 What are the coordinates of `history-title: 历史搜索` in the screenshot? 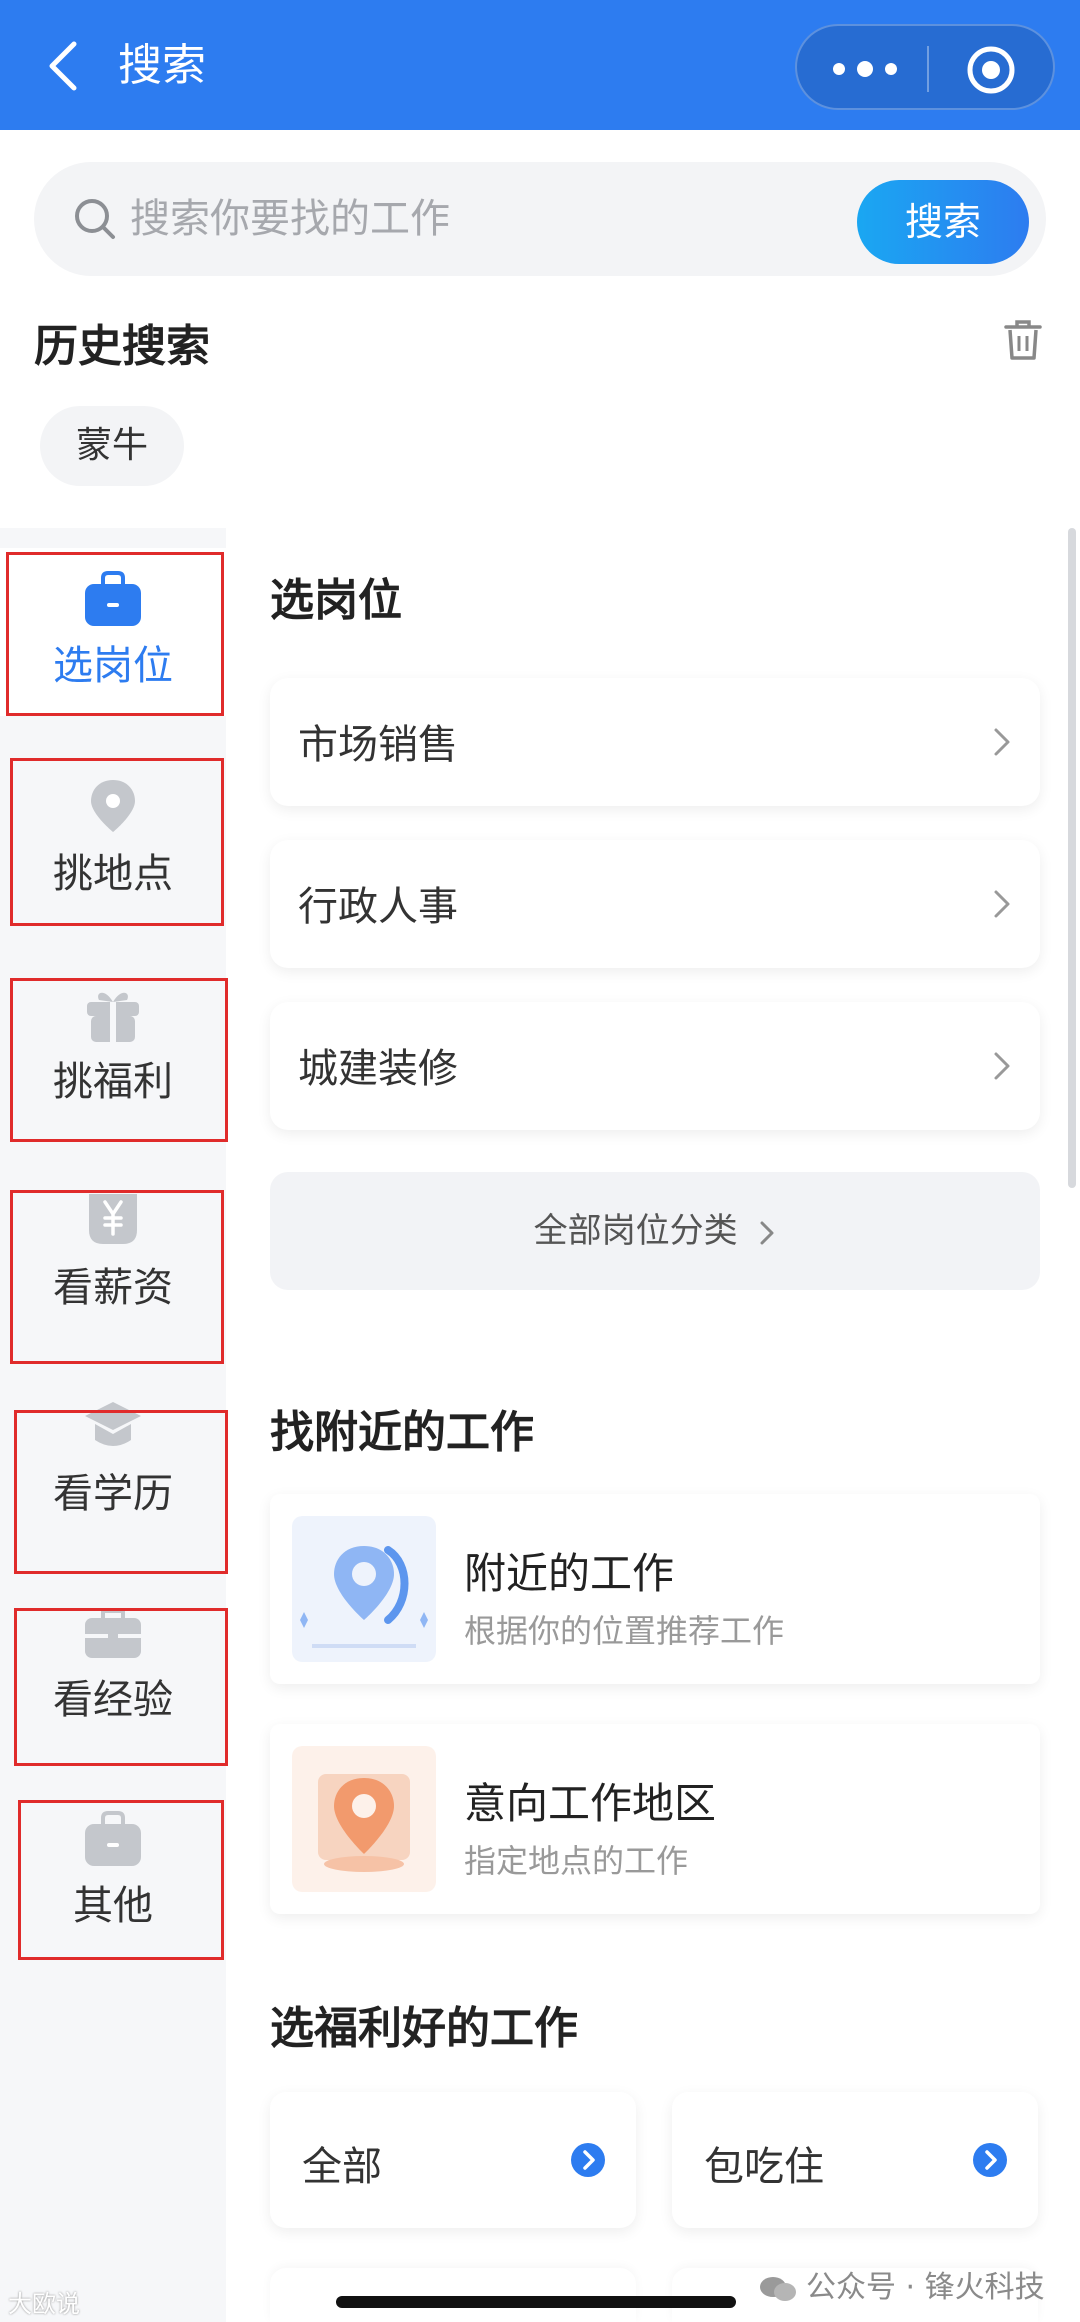 It's located at (122, 346).